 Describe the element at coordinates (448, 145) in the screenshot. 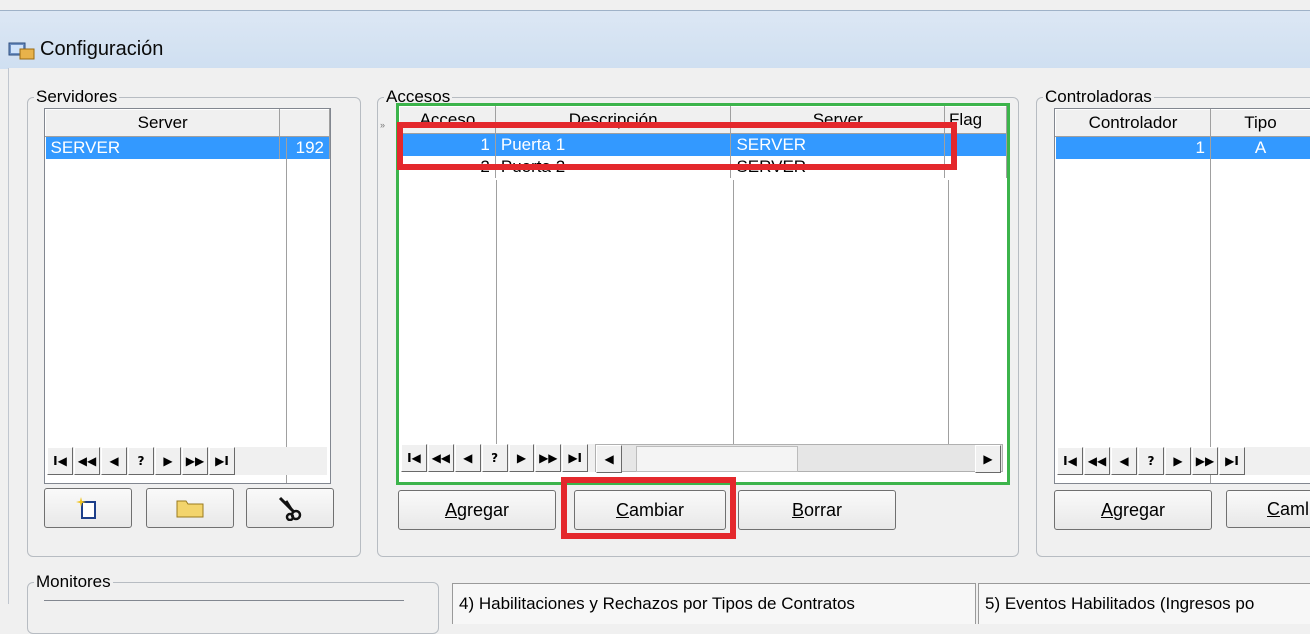

I see `cell-acceso: 1` at that location.